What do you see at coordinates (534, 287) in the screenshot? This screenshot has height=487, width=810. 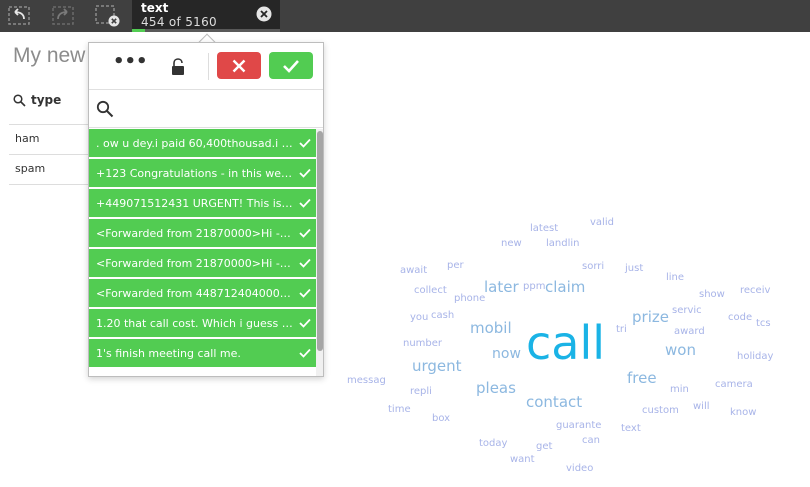 I see `word-cloud-term: ppm` at bounding box center [534, 287].